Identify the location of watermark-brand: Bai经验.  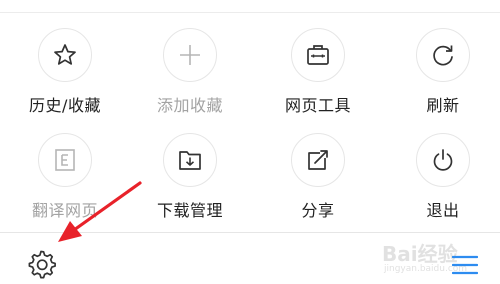
(420, 254).